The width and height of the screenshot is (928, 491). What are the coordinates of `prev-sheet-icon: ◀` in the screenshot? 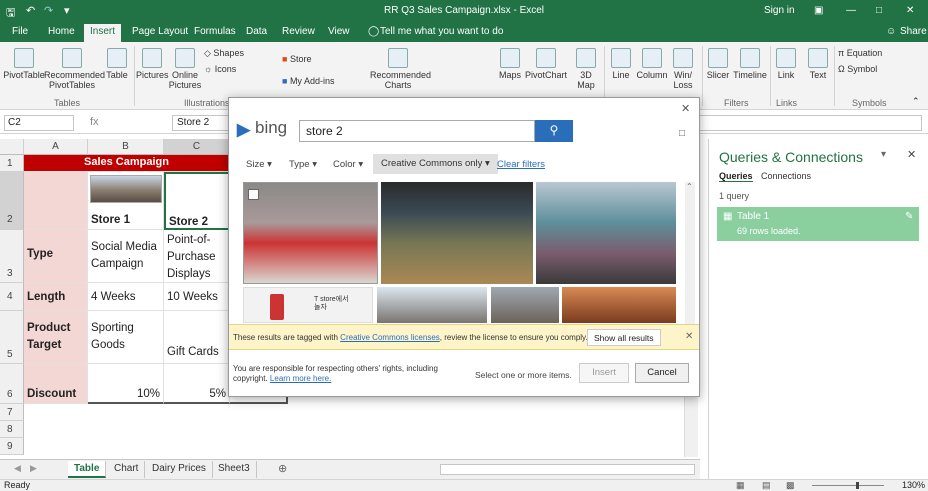 It's located at (17, 468).